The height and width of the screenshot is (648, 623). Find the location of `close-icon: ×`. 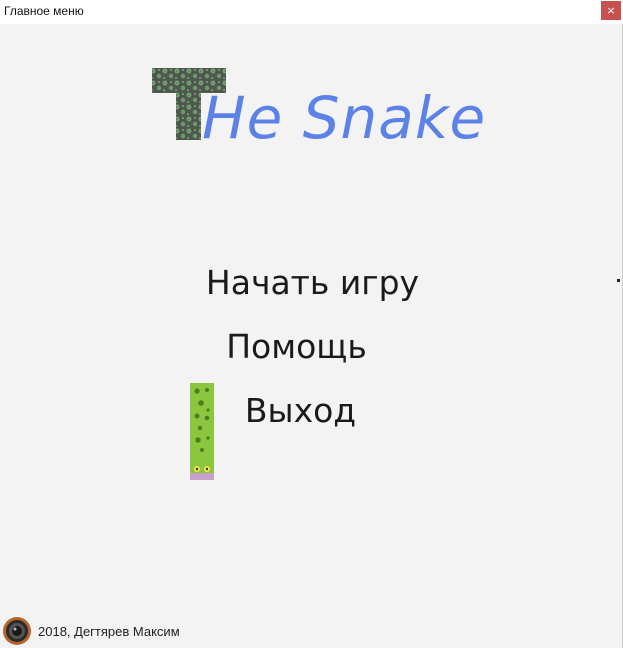

close-icon: × is located at coordinates (611, 10).